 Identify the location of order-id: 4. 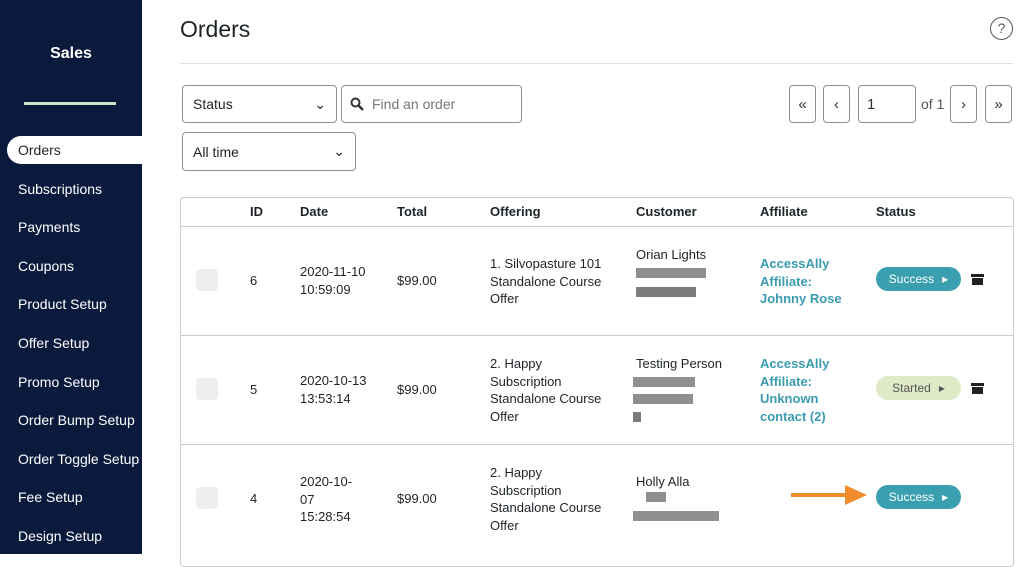
(254, 498).